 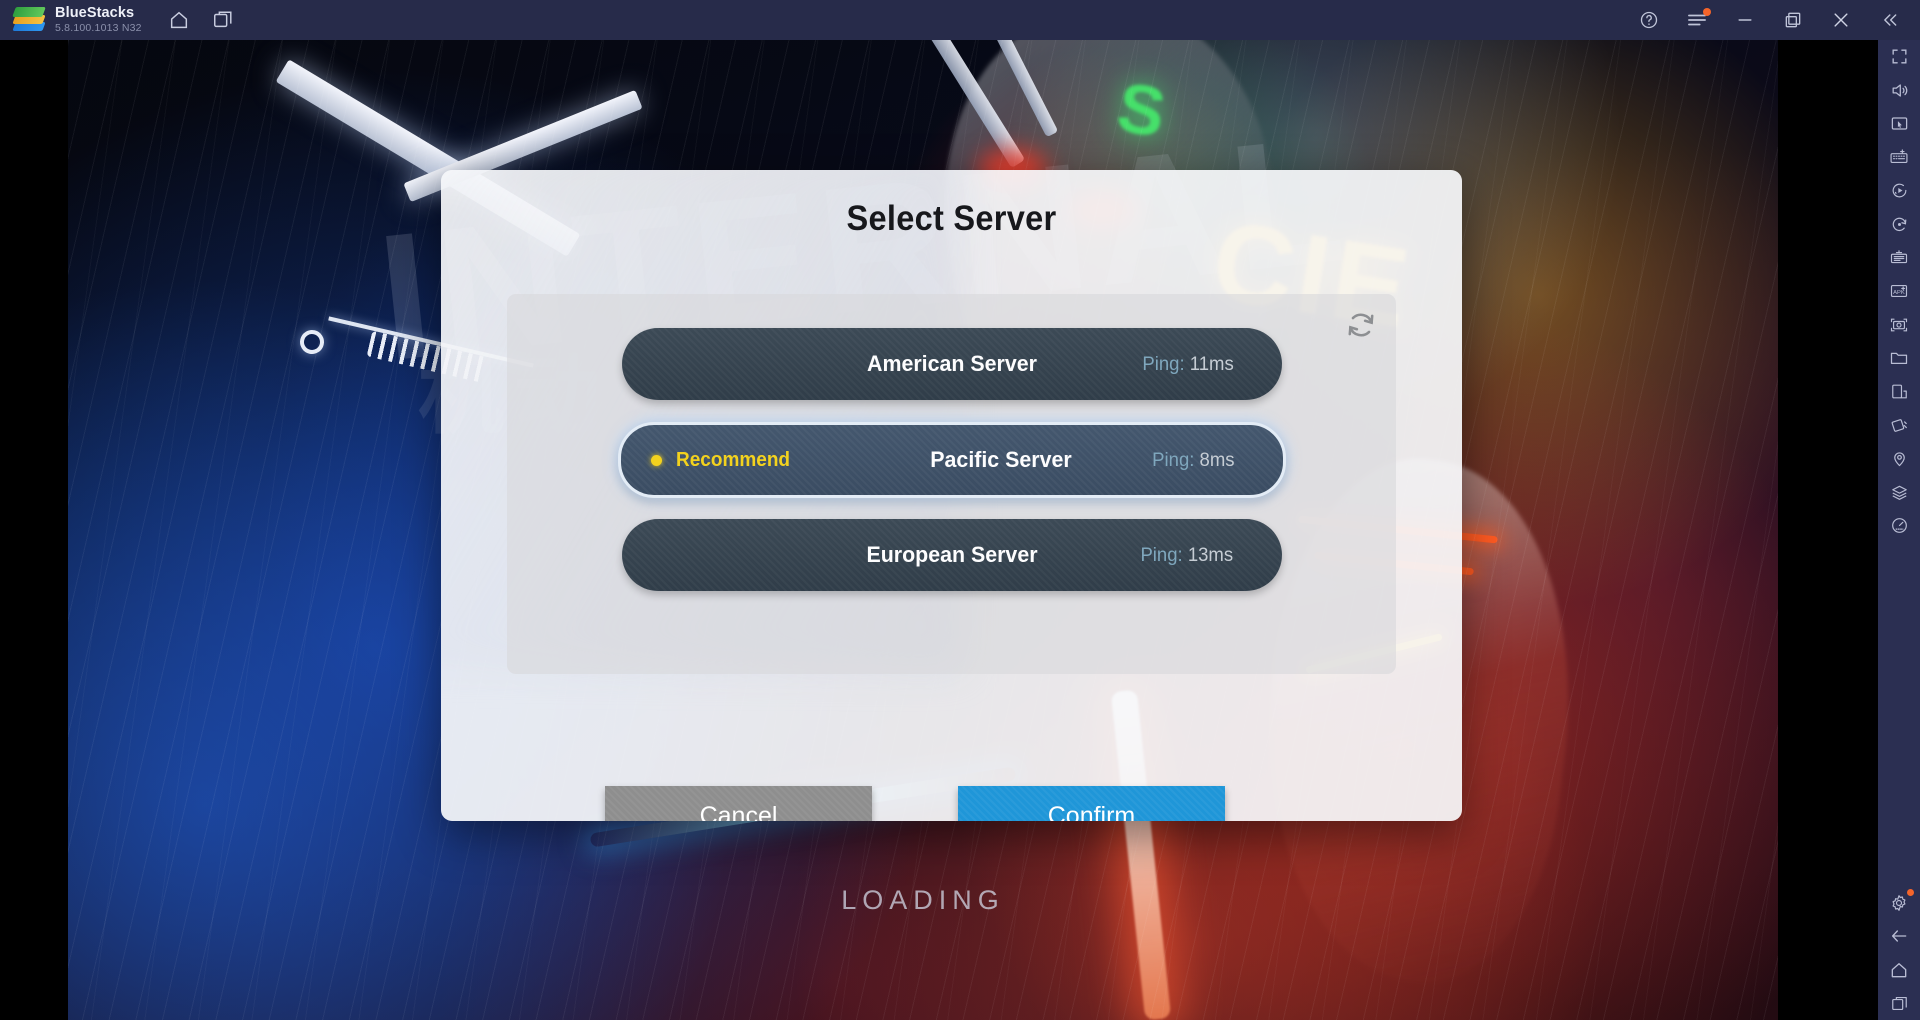 What do you see at coordinates (1899, 426) in the screenshot?
I see `shake-icon` at bounding box center [1899, 426].